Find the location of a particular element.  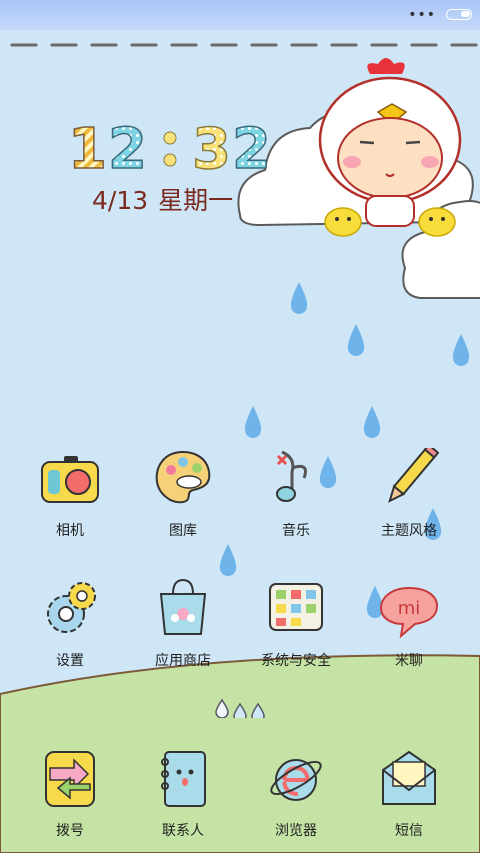

app-label: 拨号 is located at coordinates (70, 831).